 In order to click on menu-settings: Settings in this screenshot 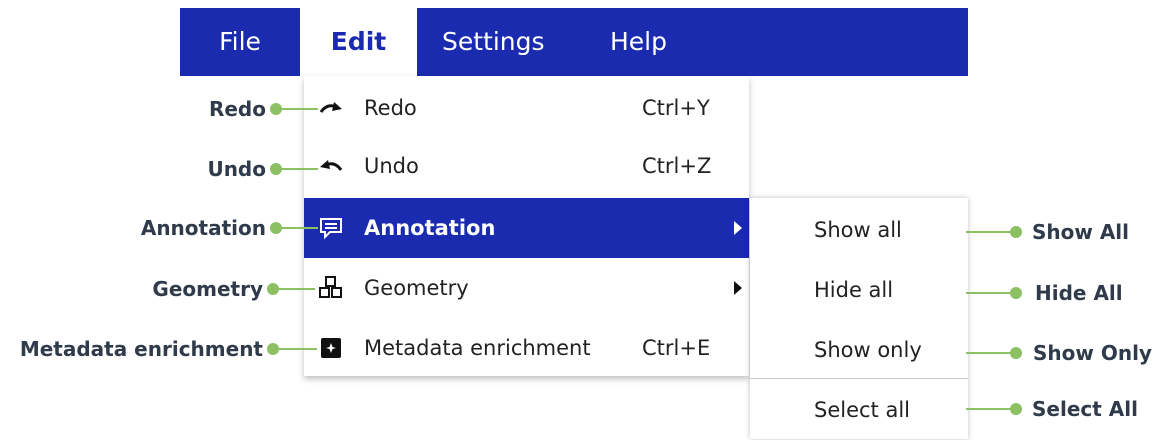, I will do `click(507, 42)`.